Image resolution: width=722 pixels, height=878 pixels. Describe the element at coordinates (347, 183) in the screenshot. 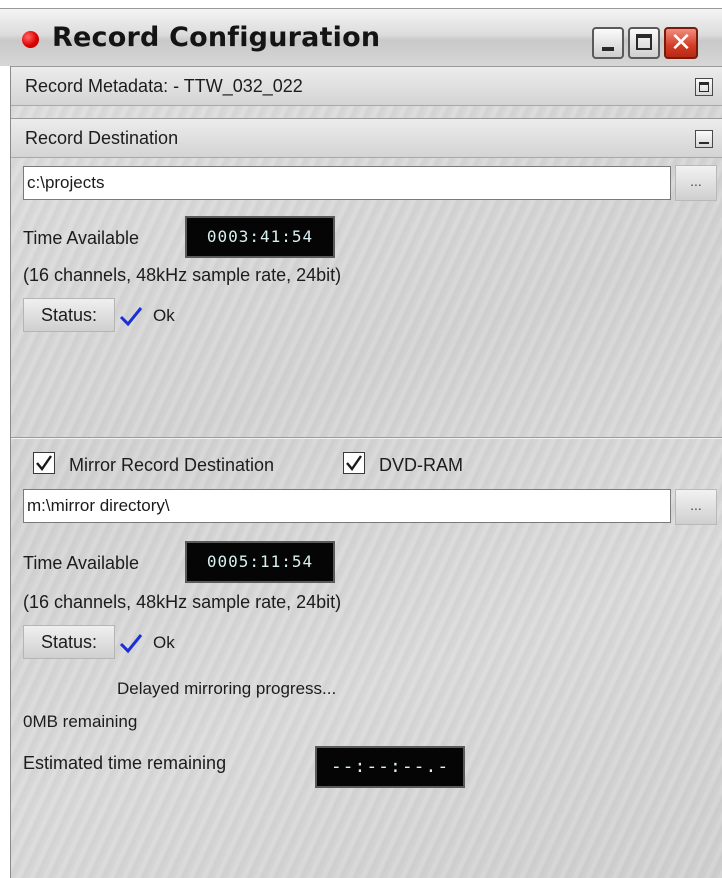

I see `destination-path-input` at that location.